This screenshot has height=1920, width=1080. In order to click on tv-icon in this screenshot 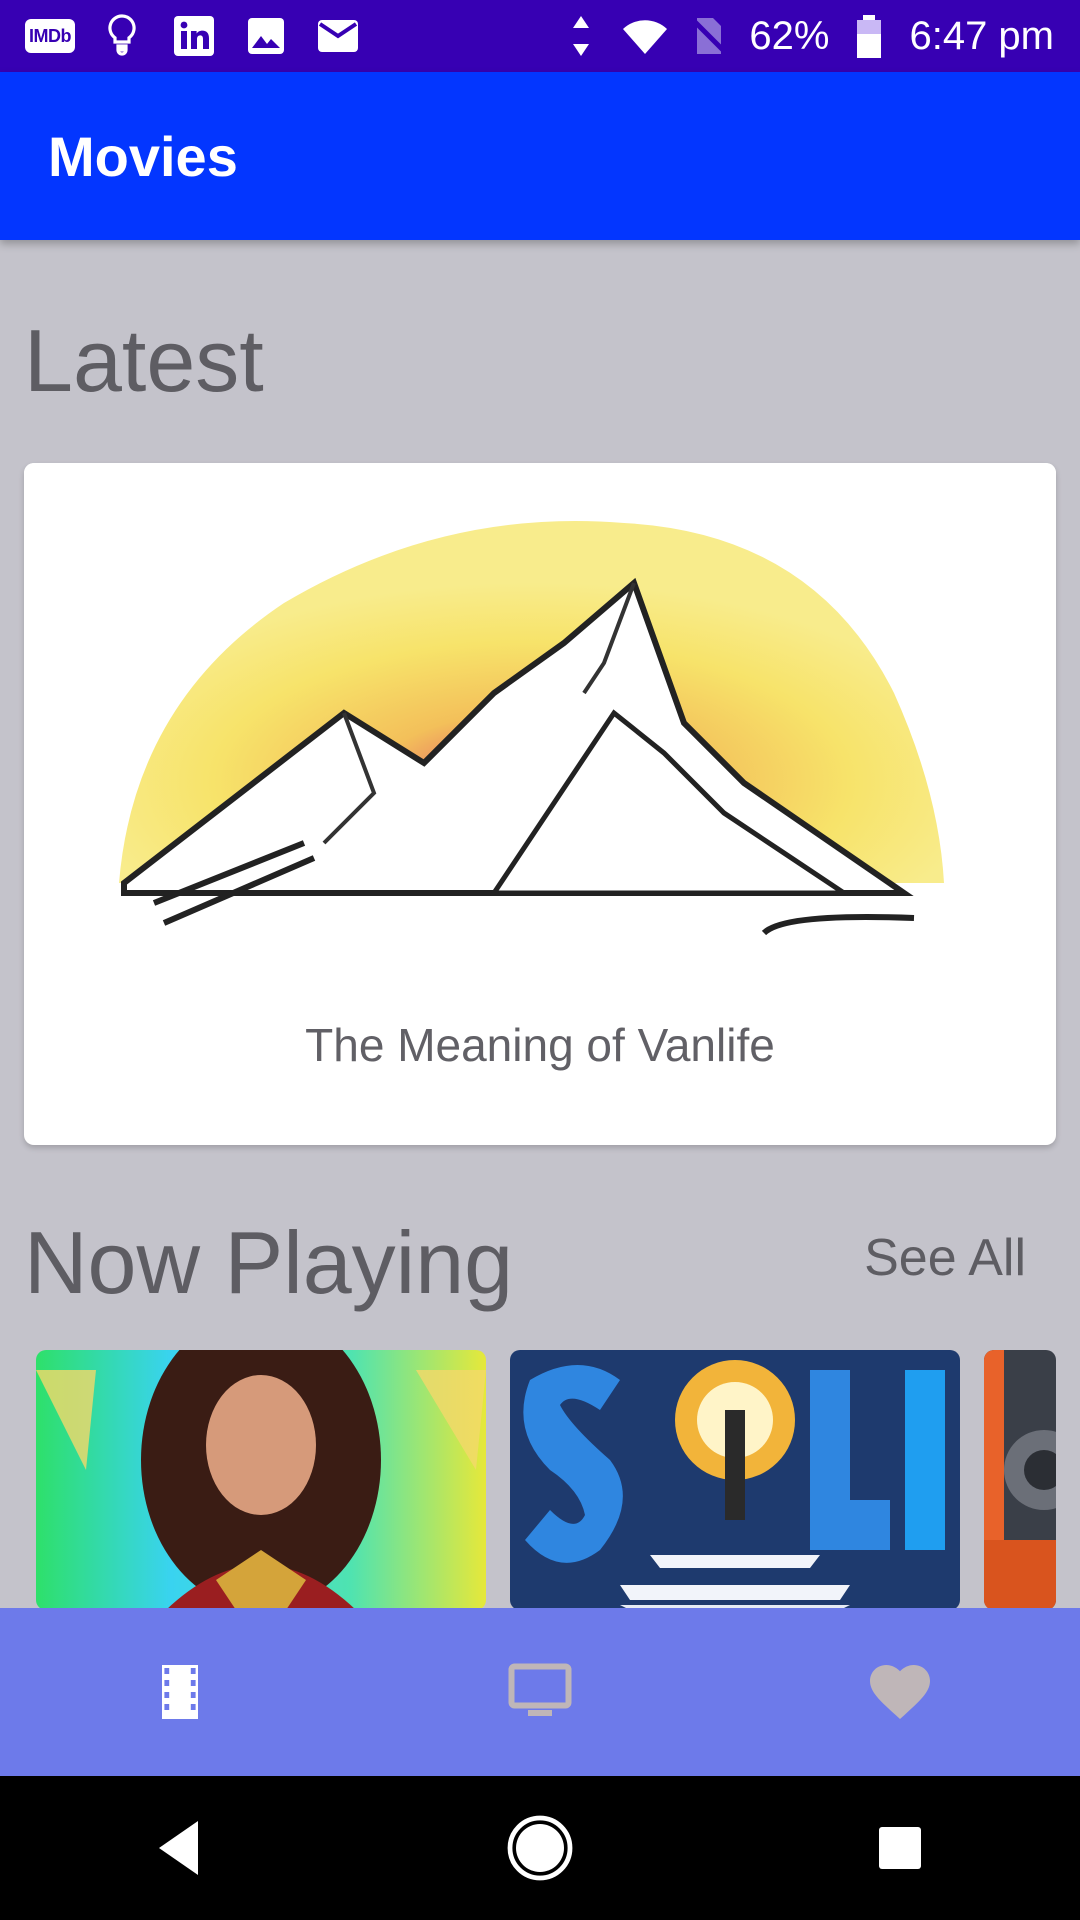, I will do `click(540, 1689)`.